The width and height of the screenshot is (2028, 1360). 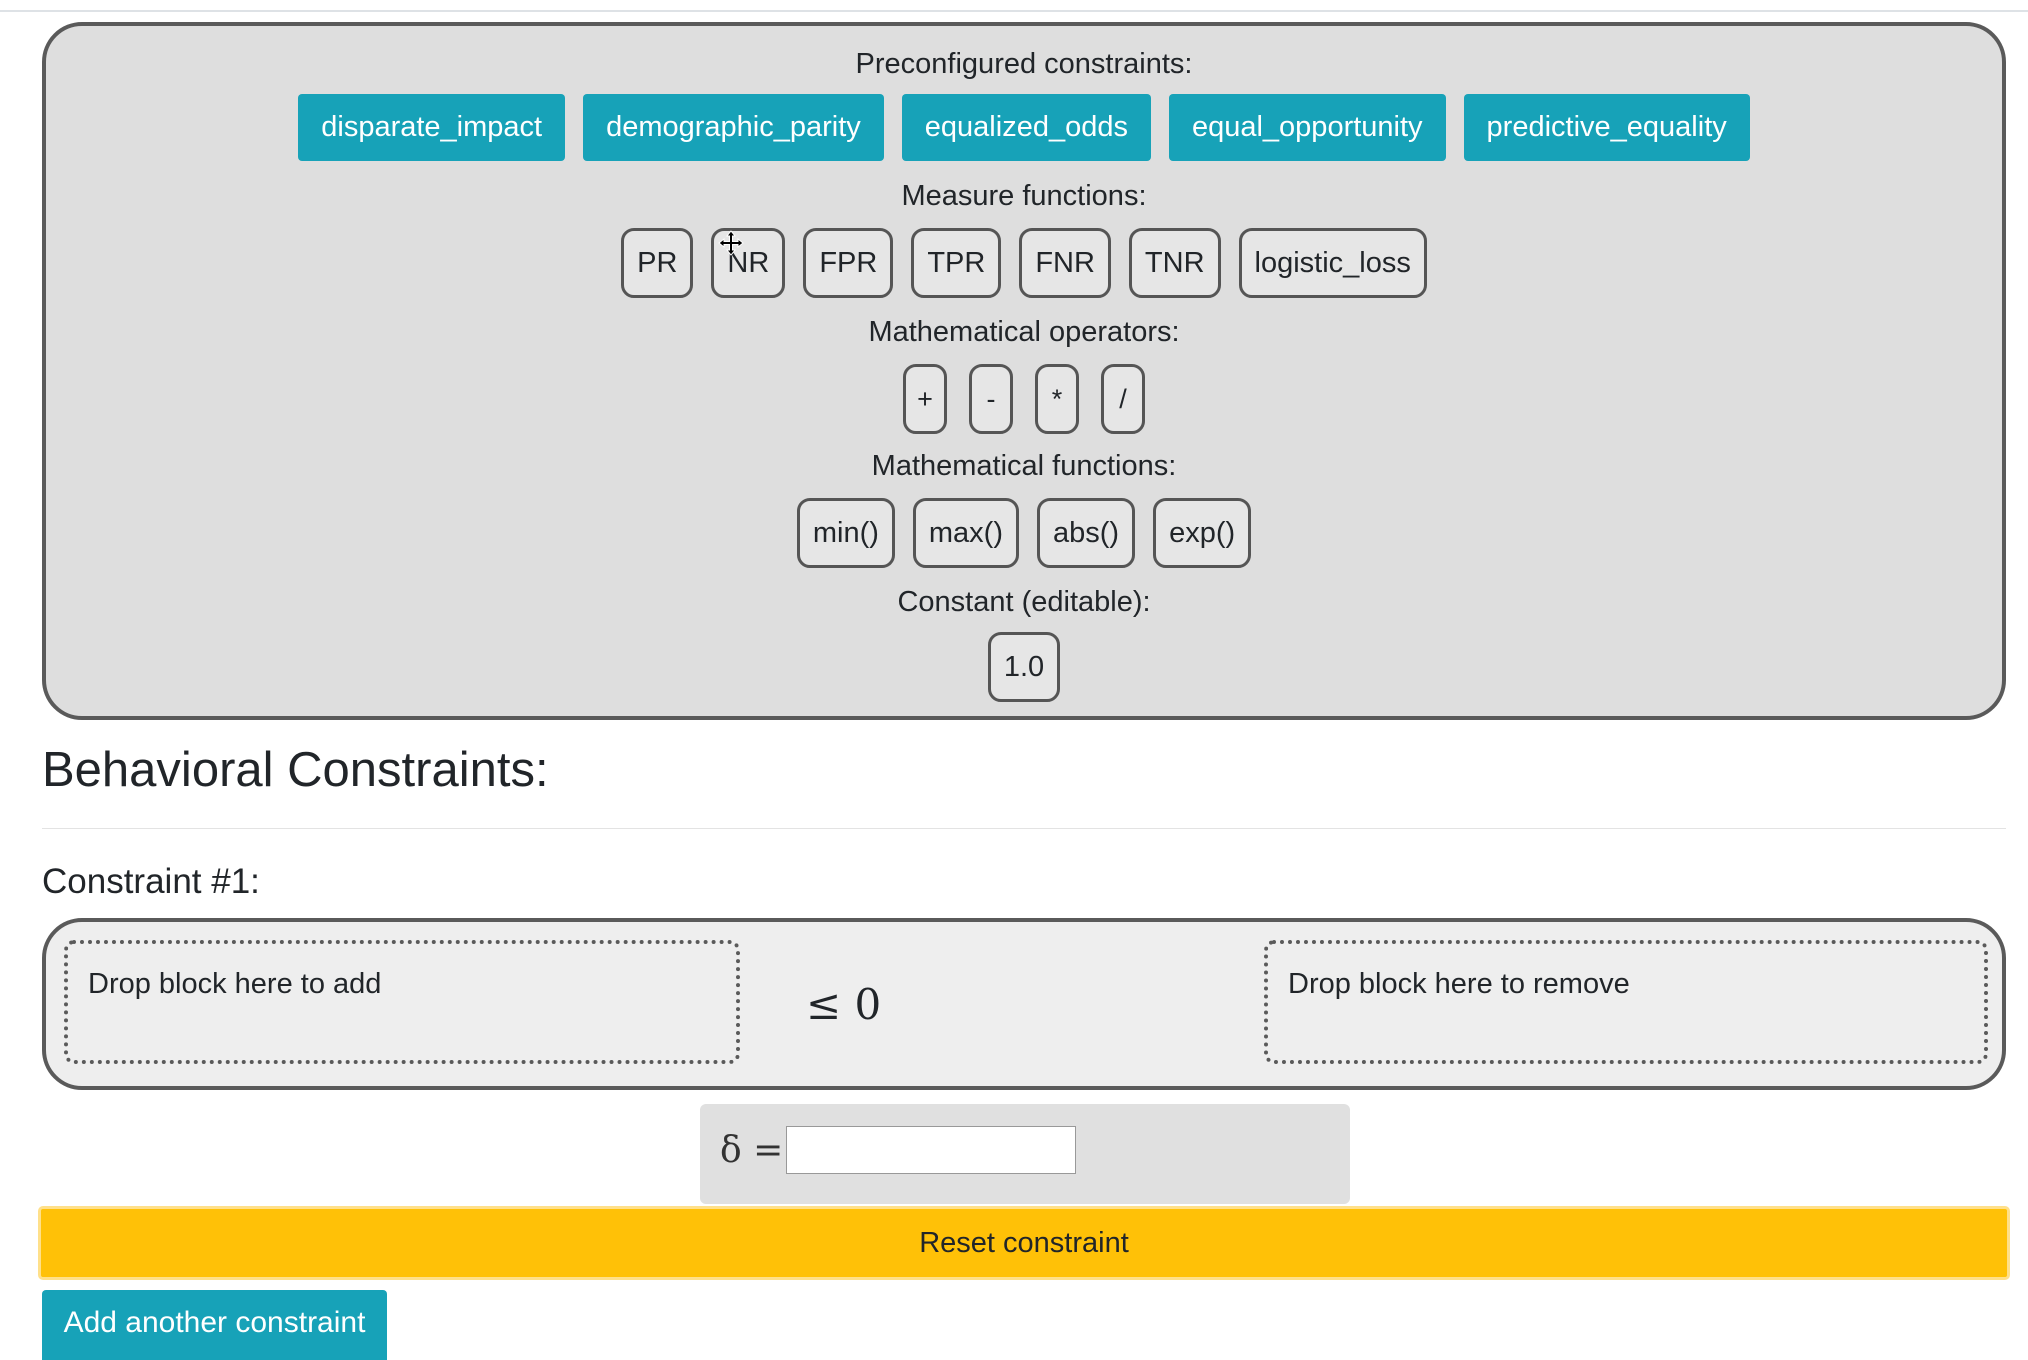 I want to click on reset-constraint-button: Reset constraint, so click(x=1024, y=1243).